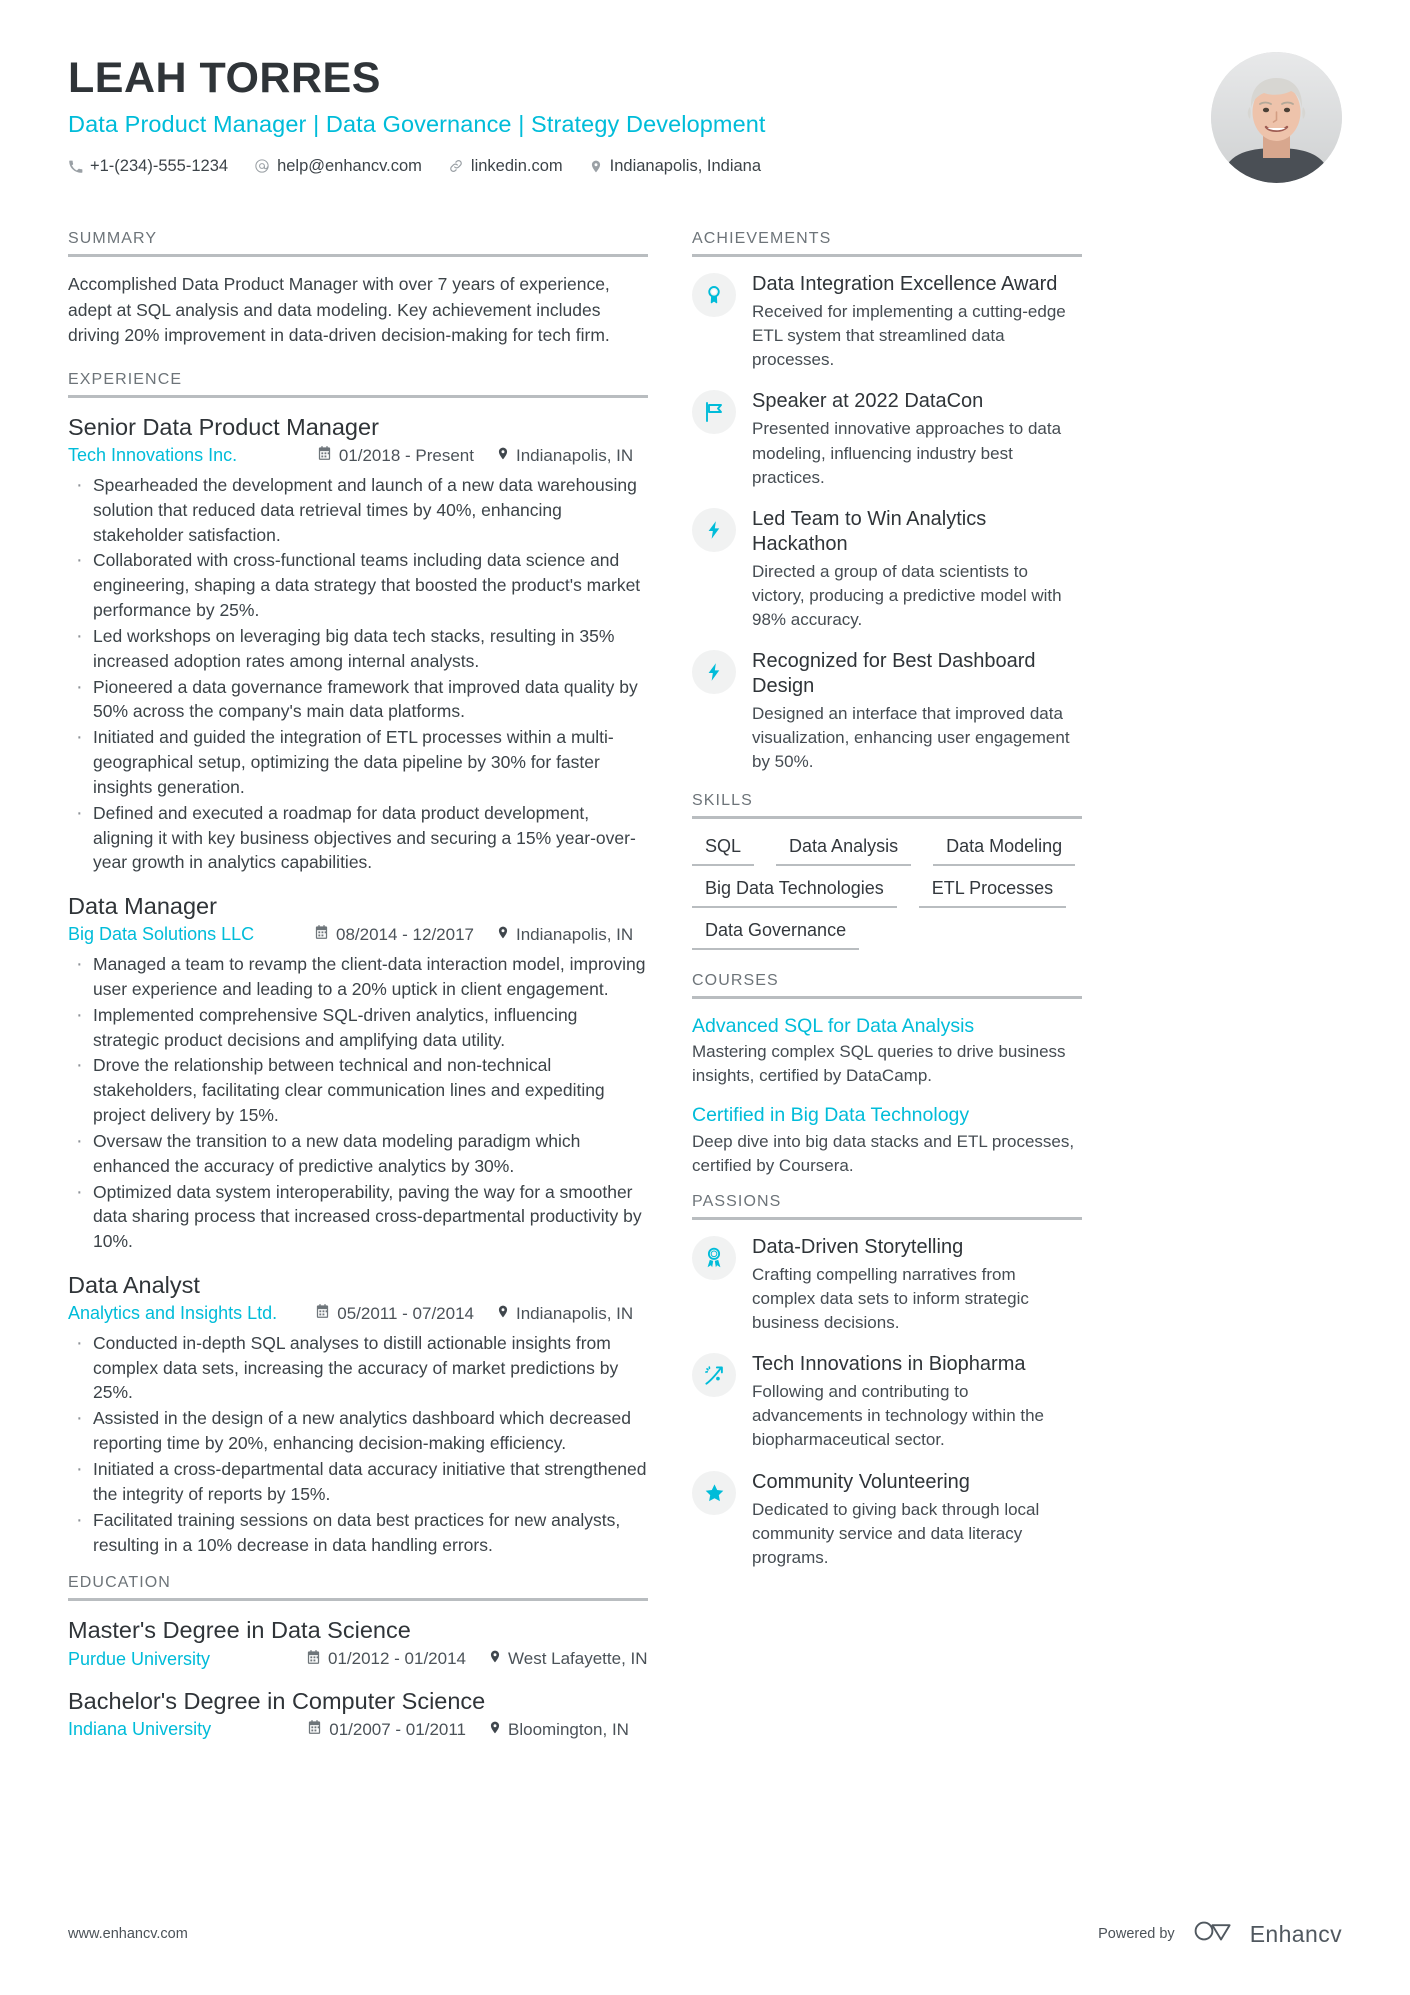 Image resolution: width=1410 pixels, height=1995 pixels. I want to click on powered-by-block: Powered by Enhancv, so click(1220, 1934).